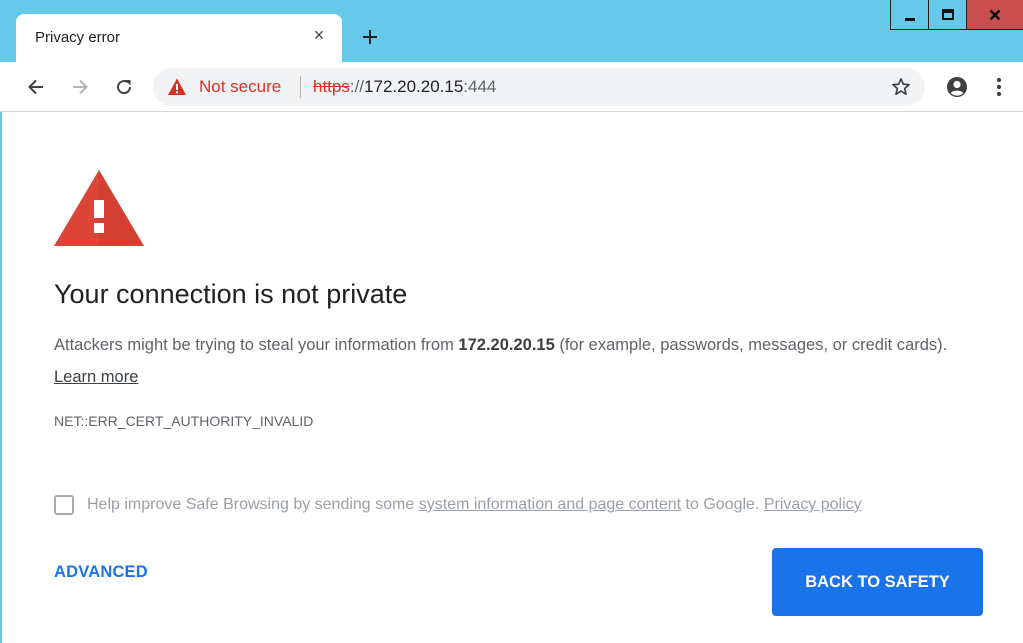 This screenshot has height=643, width=1023. What do you see at coordinates (539, 87) in the screenshot?
I see `address-bar: Not secure https://172.20.20.15:444` at bounding box center [539, 87].